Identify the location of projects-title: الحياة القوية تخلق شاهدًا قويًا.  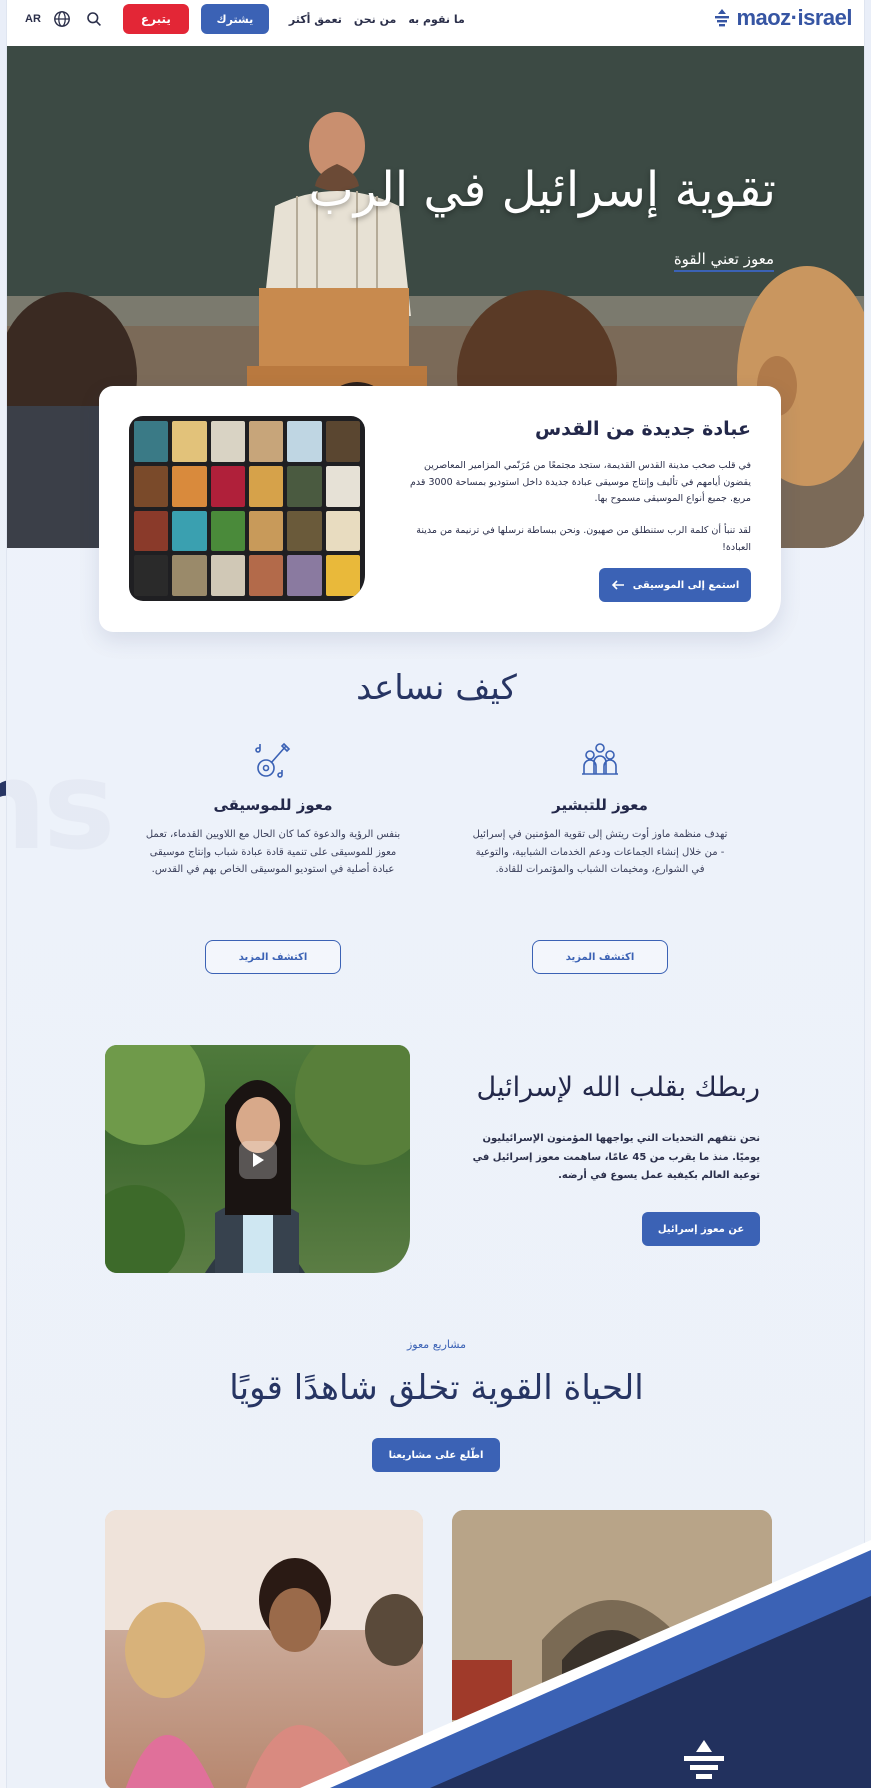
(436, 1388).